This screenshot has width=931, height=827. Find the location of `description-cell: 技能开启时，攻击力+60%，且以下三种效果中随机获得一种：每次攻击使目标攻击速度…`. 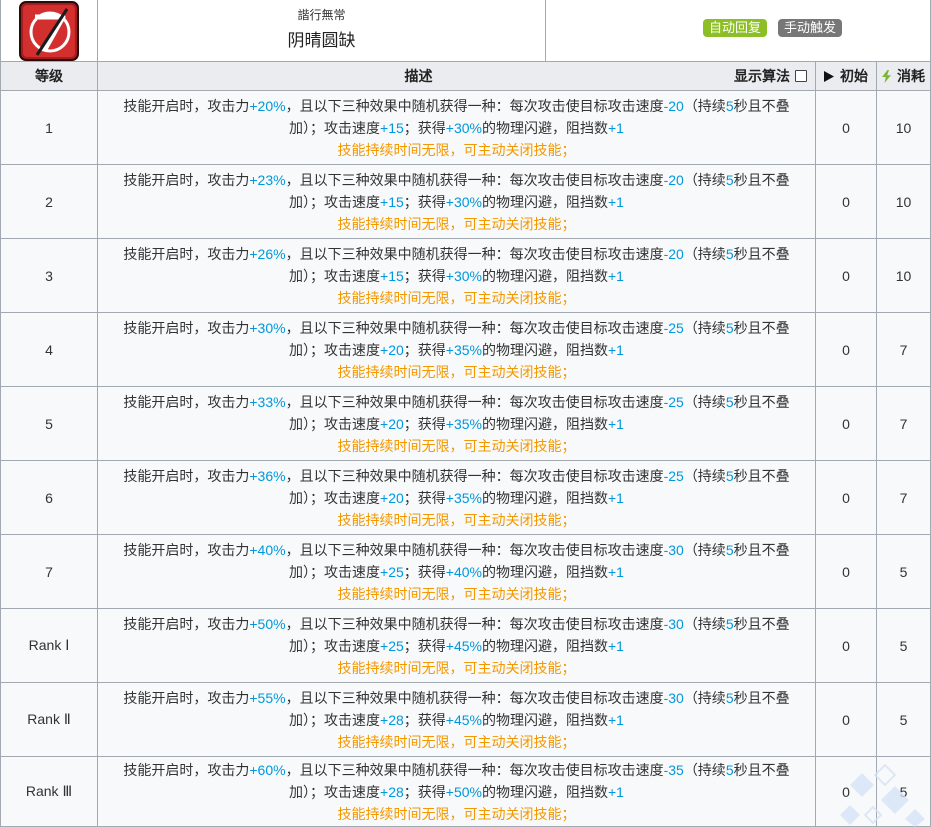

description-cell: 技能开启时，攻击力+60%，且以下三种效果中随机获得一种：每次攻击使目标攻击速度… is located at coordinates (457, 792).